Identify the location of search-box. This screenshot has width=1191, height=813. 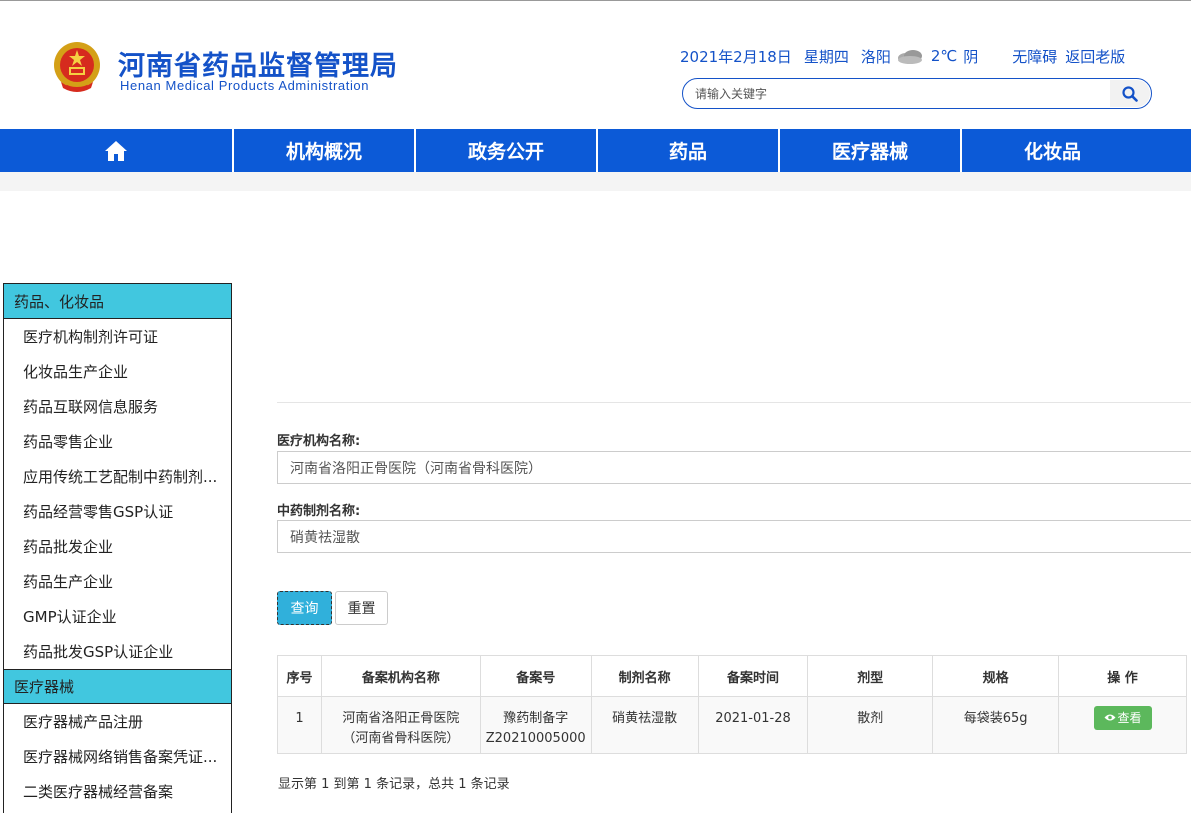
(917, 93).